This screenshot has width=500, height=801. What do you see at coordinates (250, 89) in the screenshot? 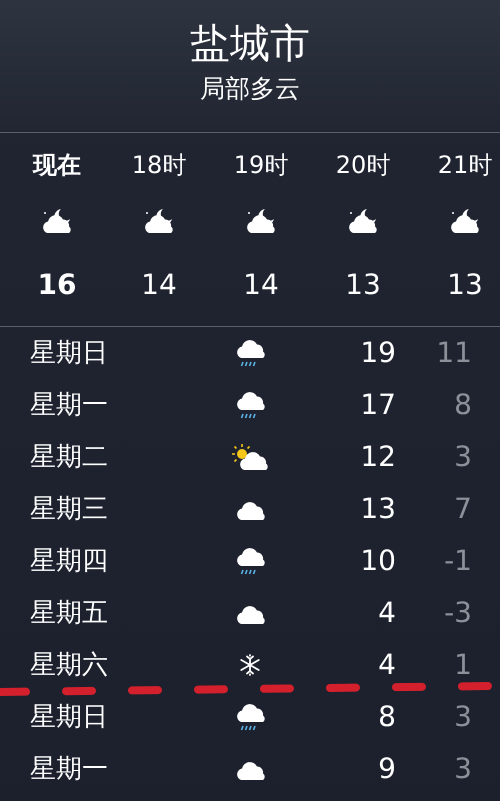
I see `weather-condition: 局部多云` at bounding box center [250, 89].